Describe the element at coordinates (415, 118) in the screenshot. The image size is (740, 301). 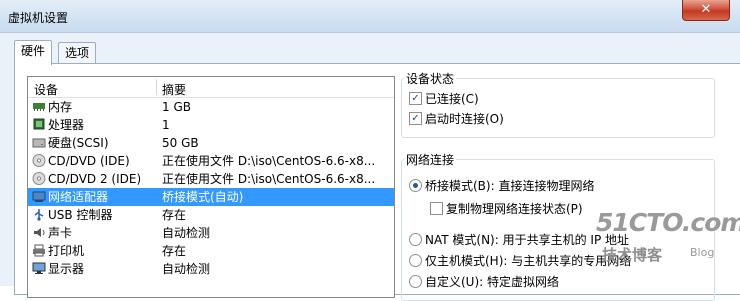
I see `connect-at-power-on-checkbox: ✓` at that location.